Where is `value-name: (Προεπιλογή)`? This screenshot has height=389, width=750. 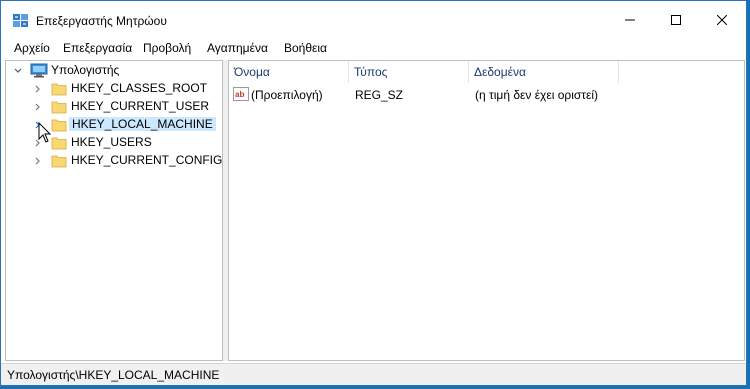 value-name: (Προεπιλογή) is located at coordinates (287, 95).